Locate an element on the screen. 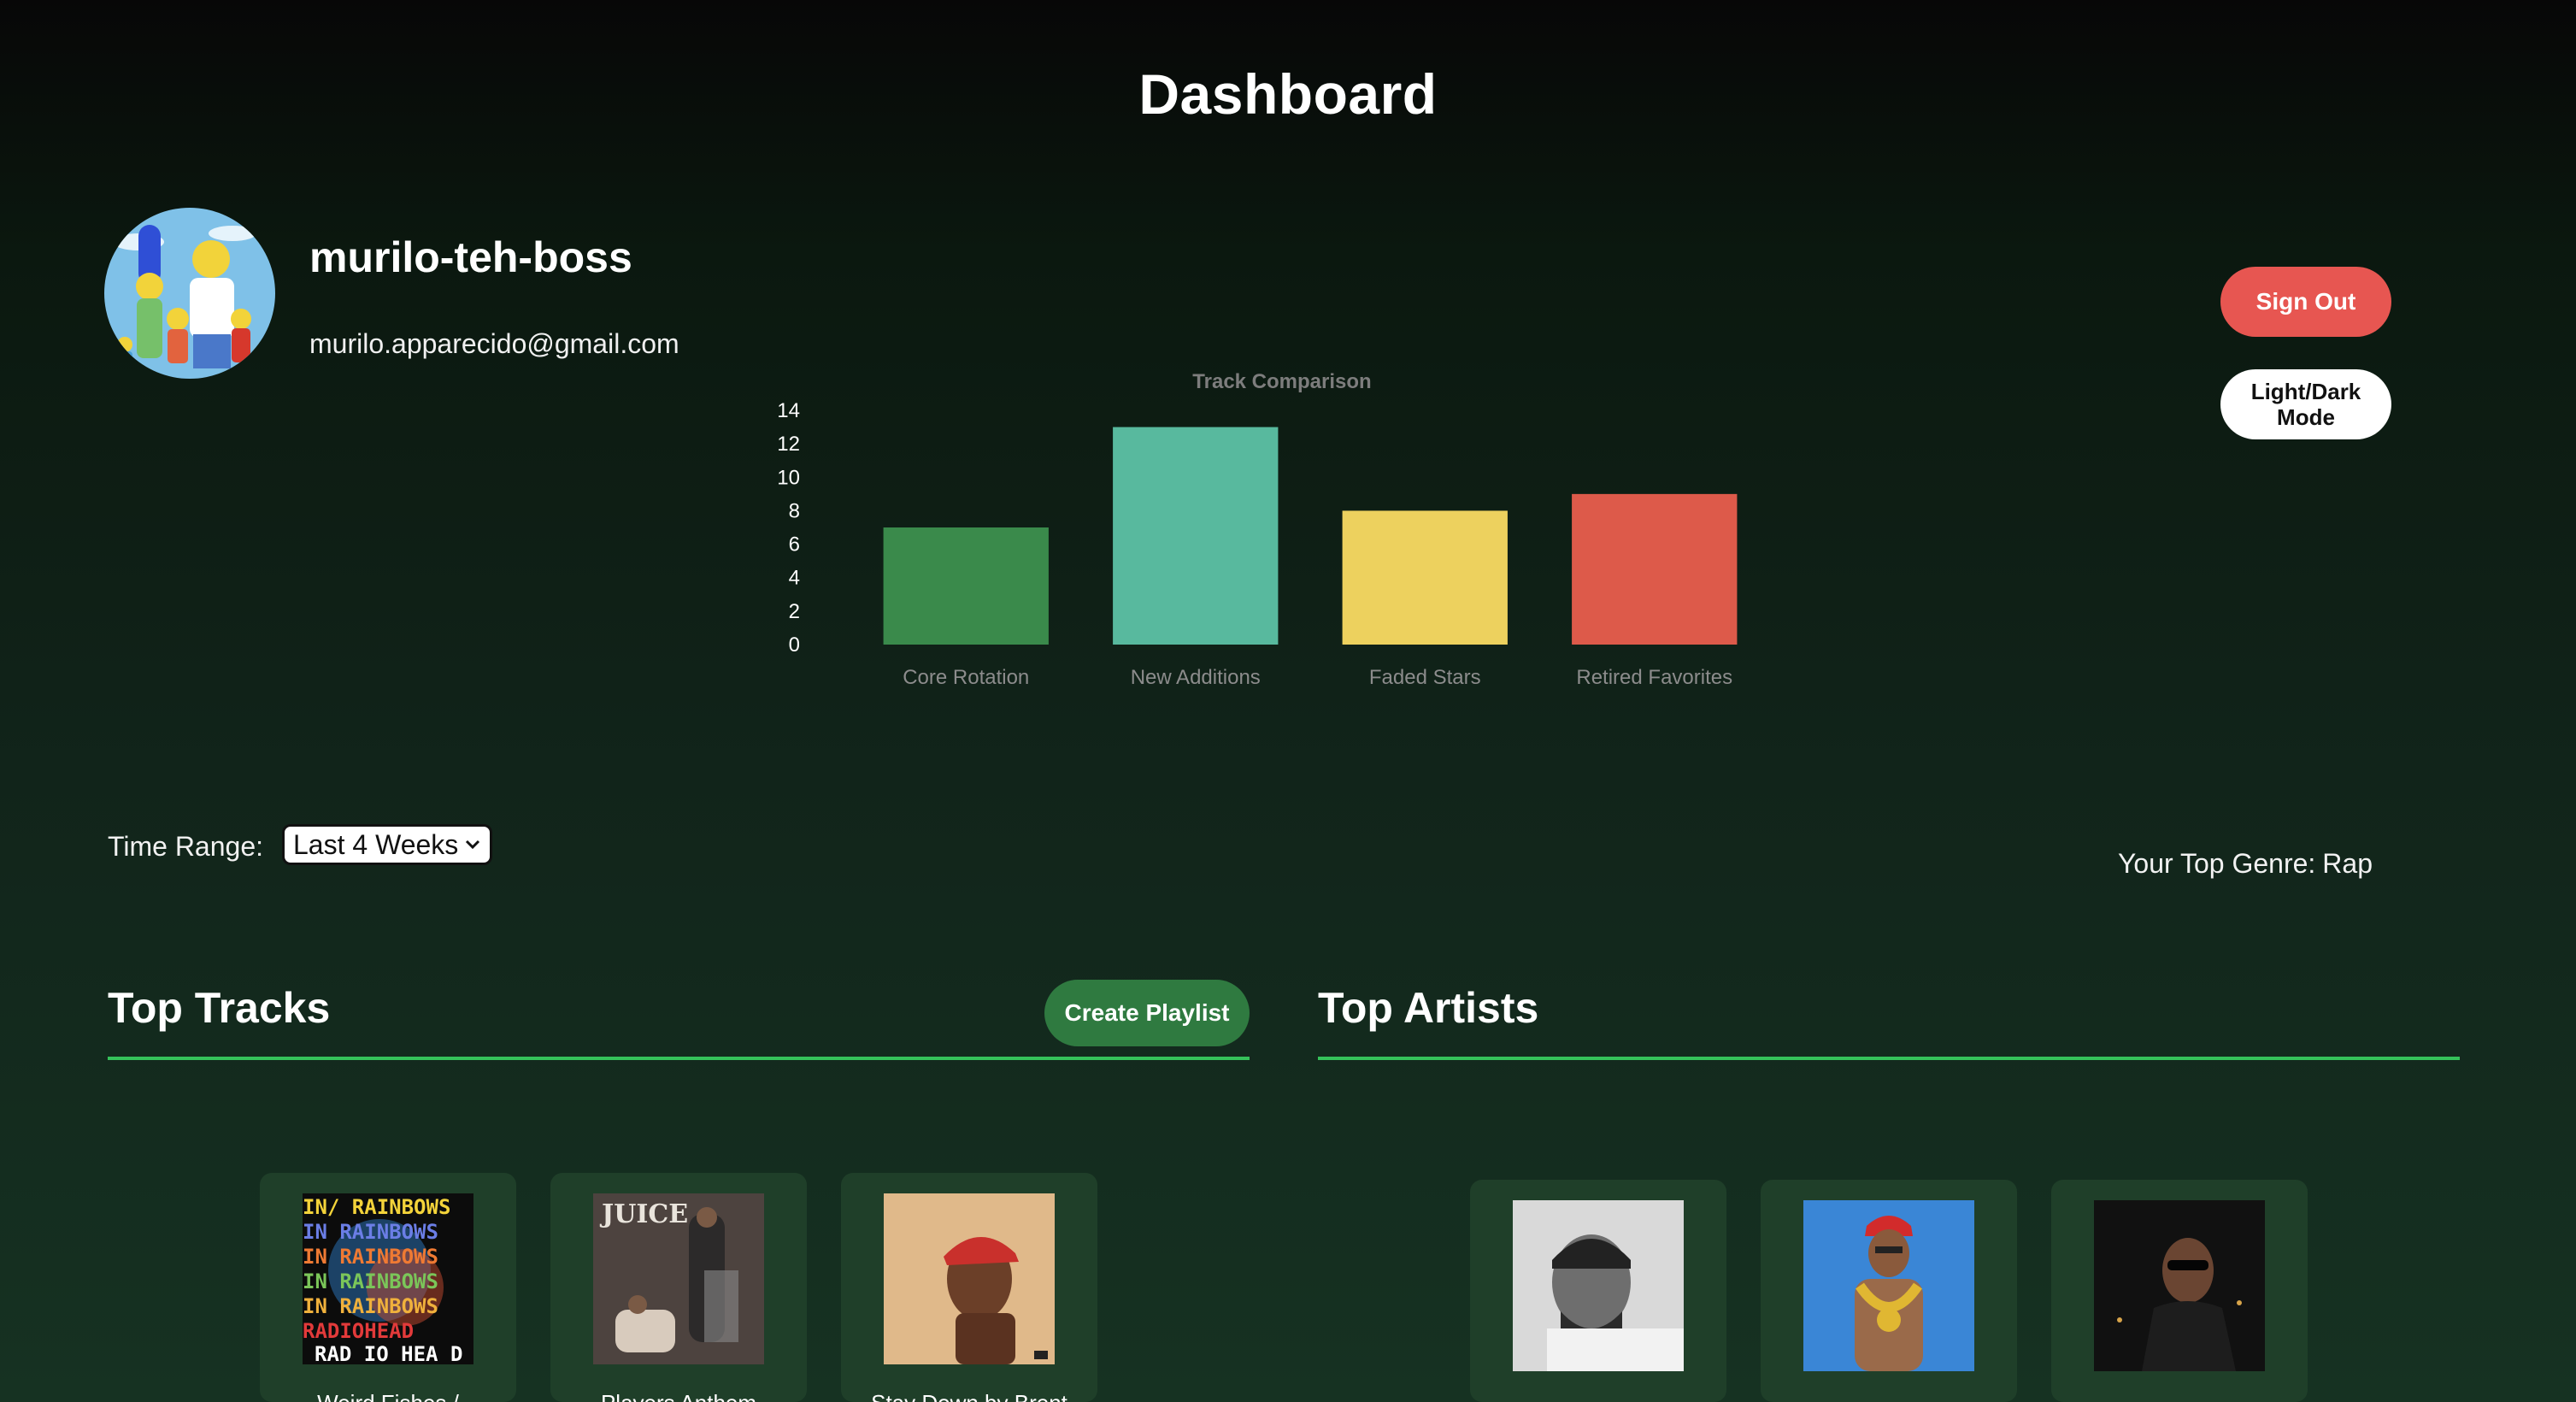 The width and height of the screenshot is (2576, 1402). chevron-down-icon is located at coordinates (472, 844).